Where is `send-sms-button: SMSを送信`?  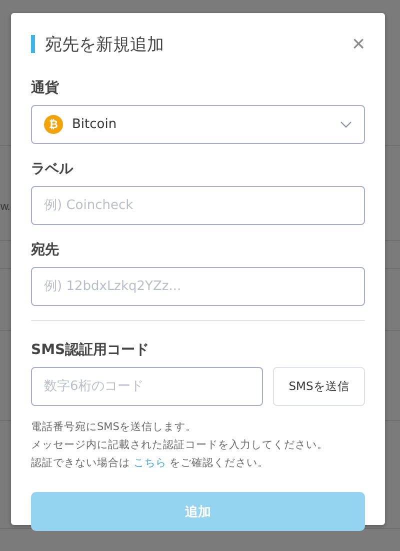 send-sms-button: SMSを送信 is located at coordinates (319, 386).